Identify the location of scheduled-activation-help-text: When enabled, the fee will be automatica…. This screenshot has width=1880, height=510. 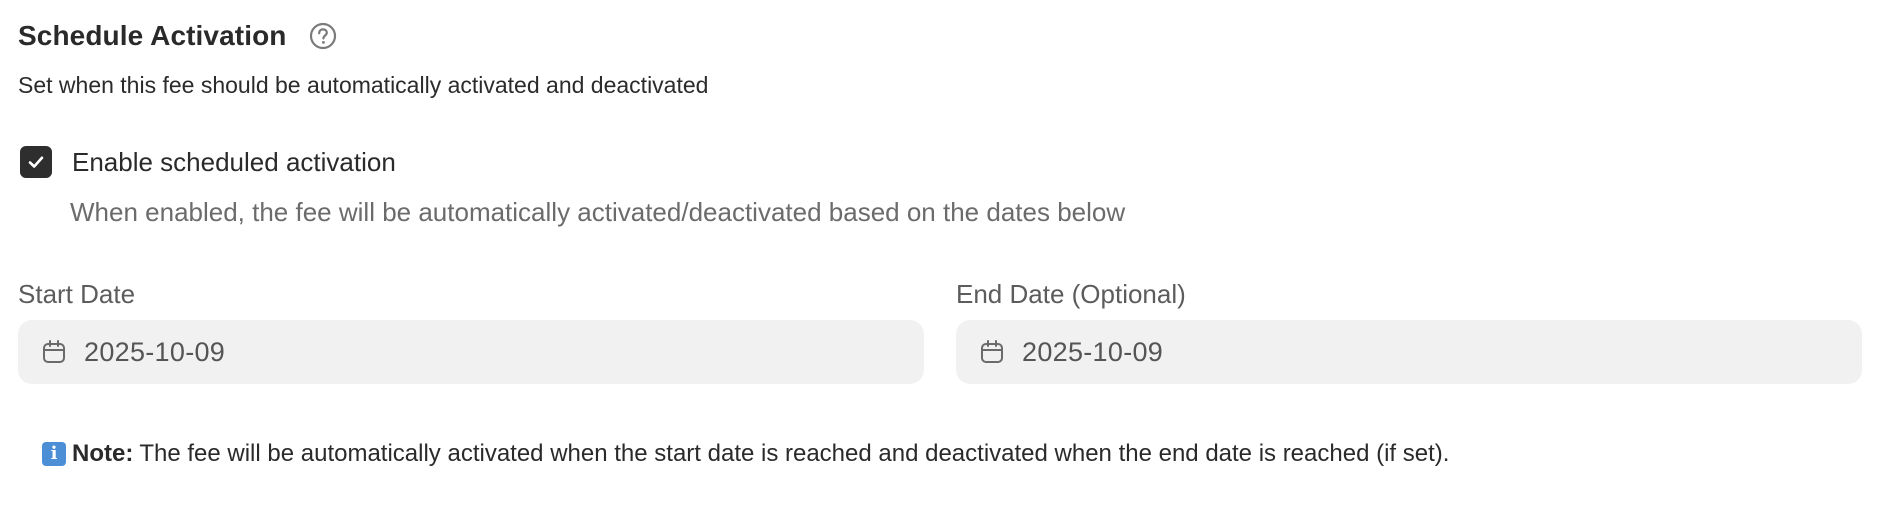
(598, 212).